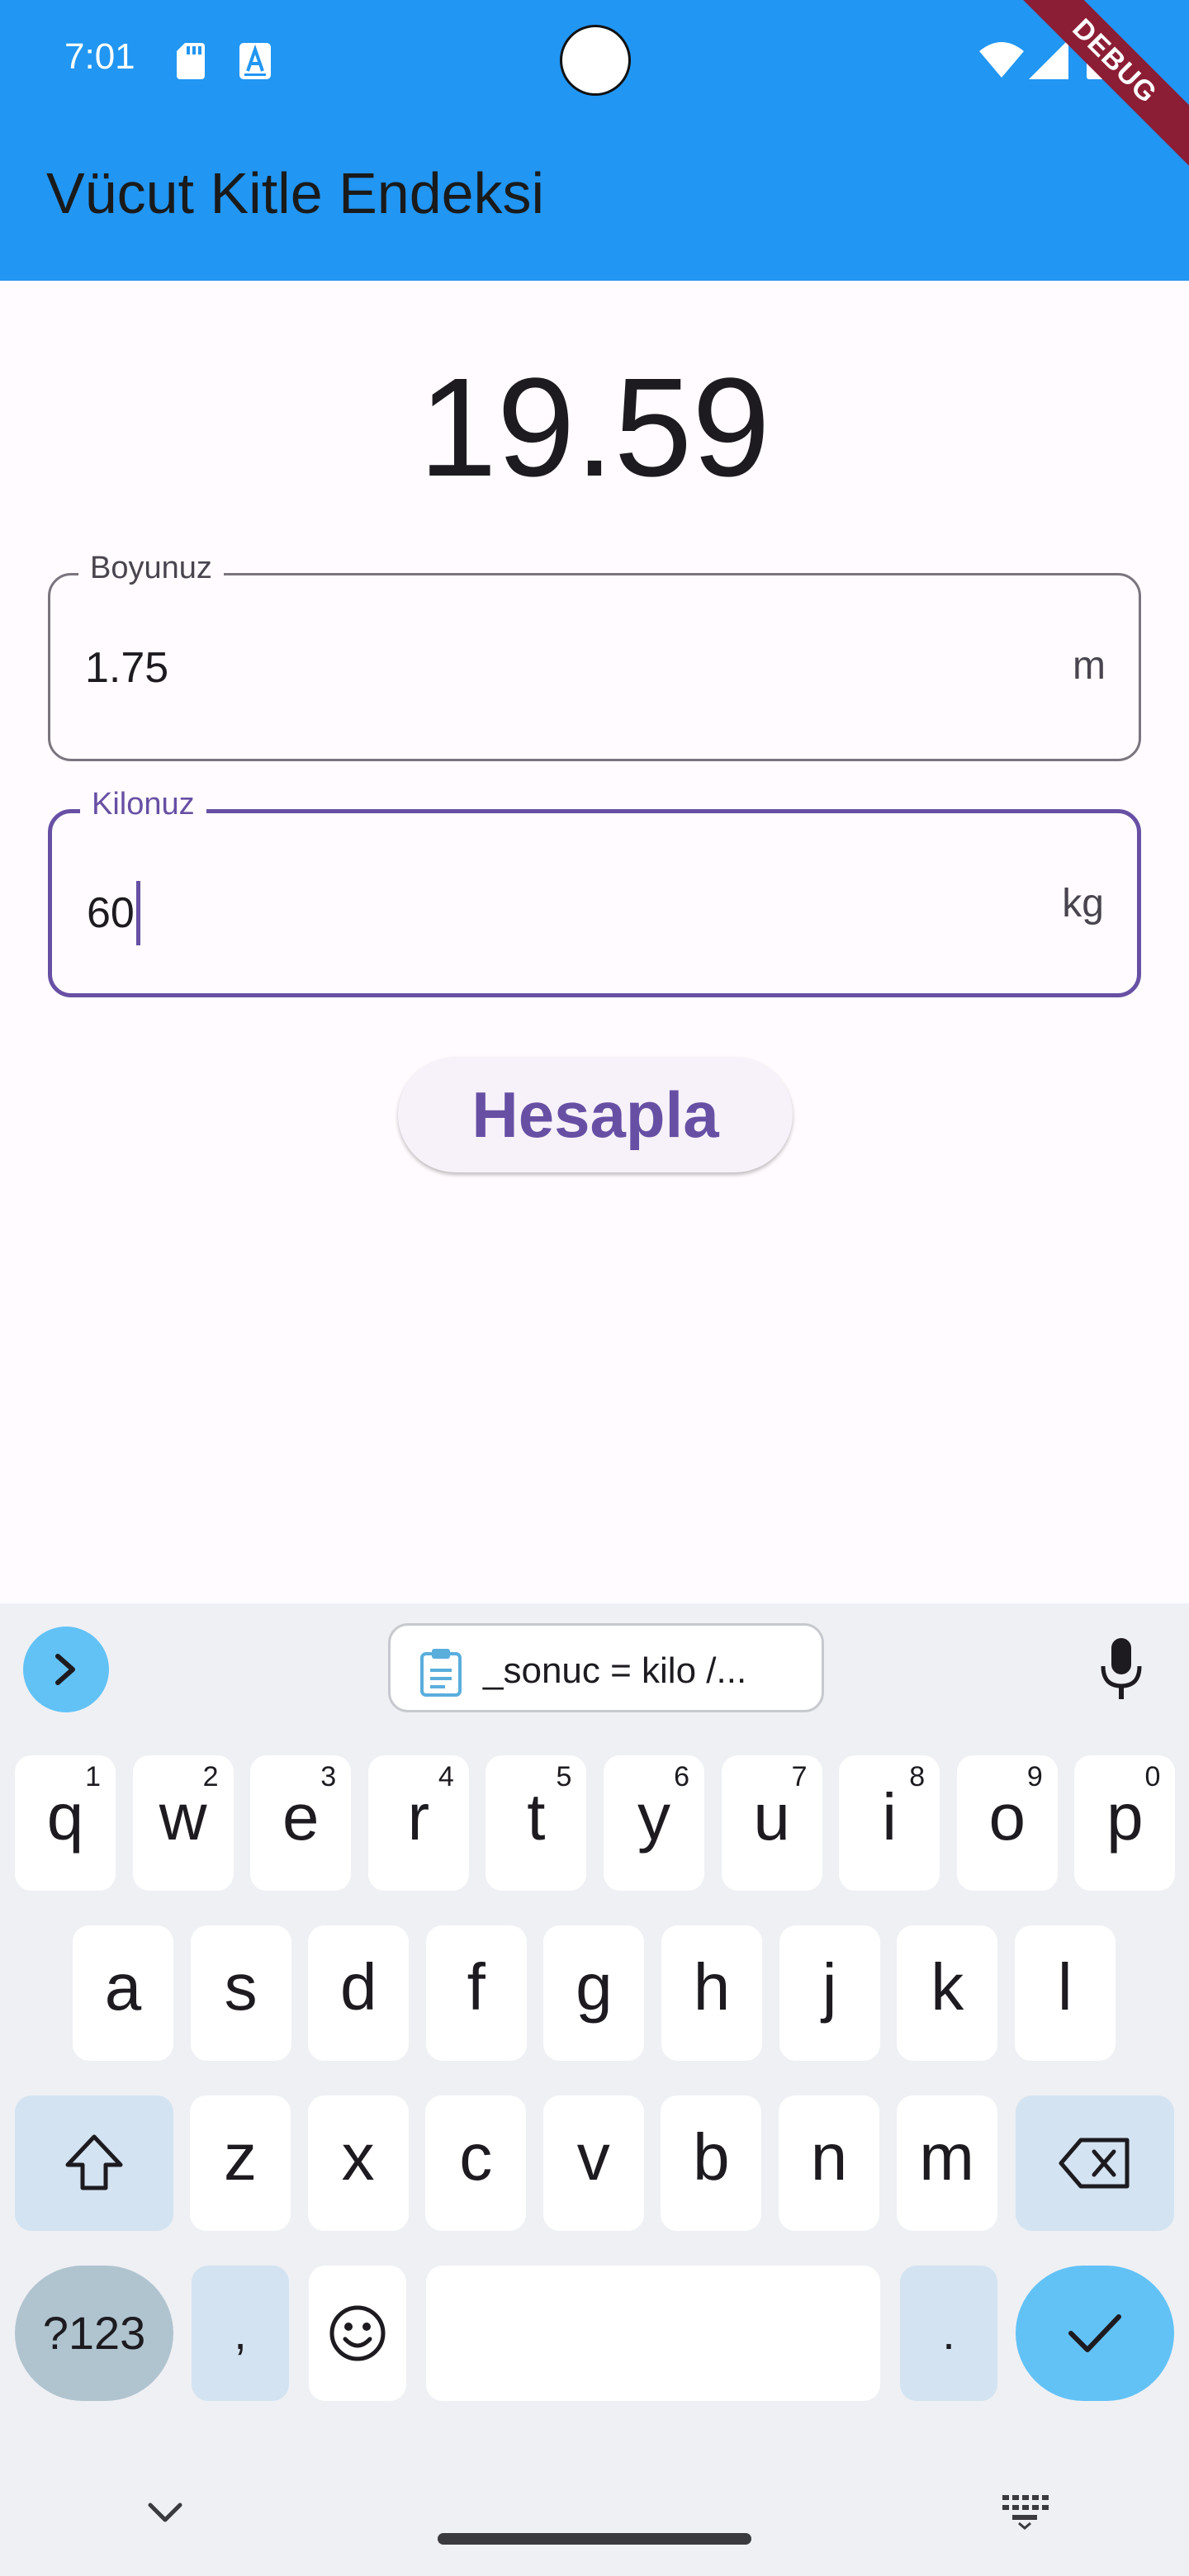  What do you see at coordinates (301, 1817) in the screenshot?
I see `key-label: e` at bounding box center [301, 1817].